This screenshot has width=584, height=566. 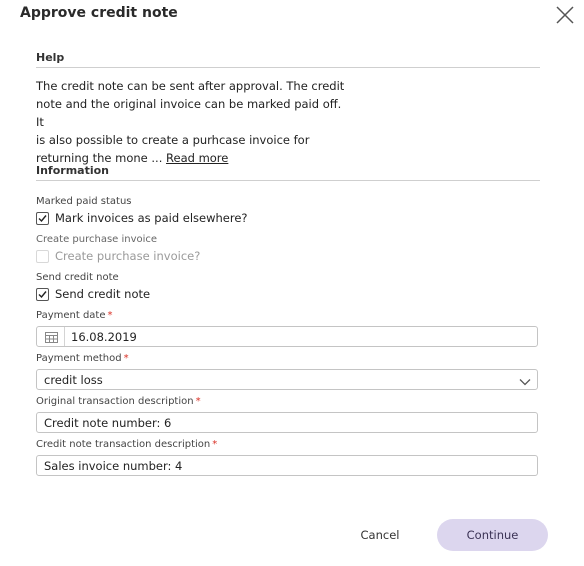 I want to click on credit-description-label: Credit note transaction description *, so click(x=126, y=444).